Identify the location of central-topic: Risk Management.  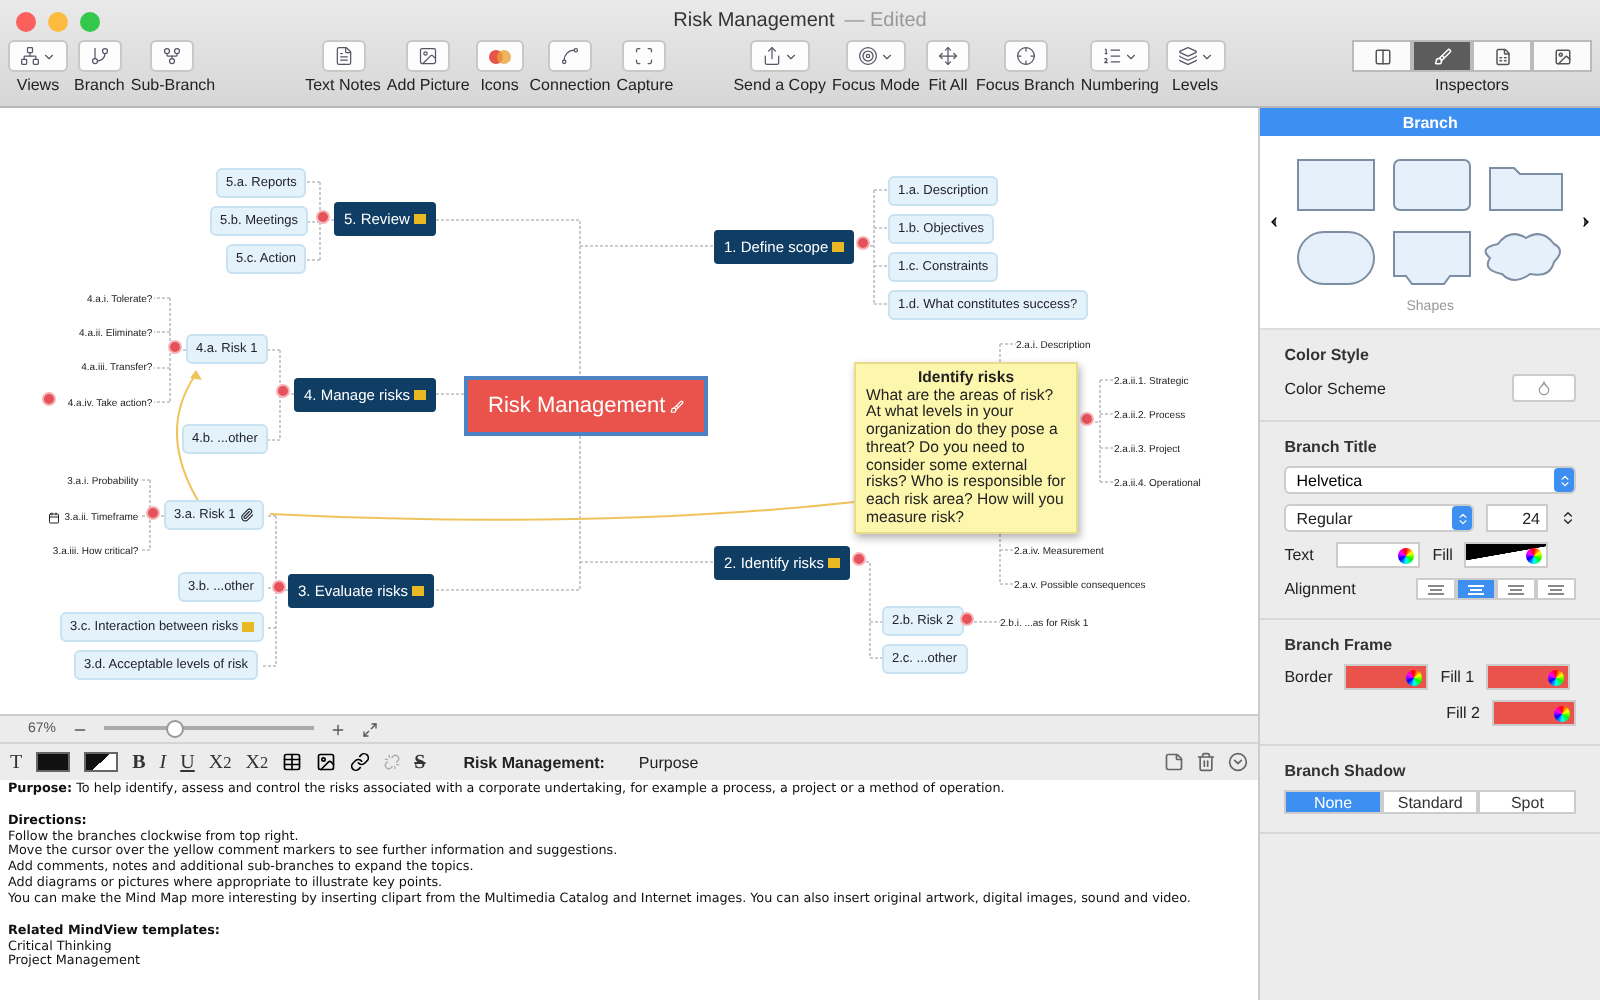
(586, 406).